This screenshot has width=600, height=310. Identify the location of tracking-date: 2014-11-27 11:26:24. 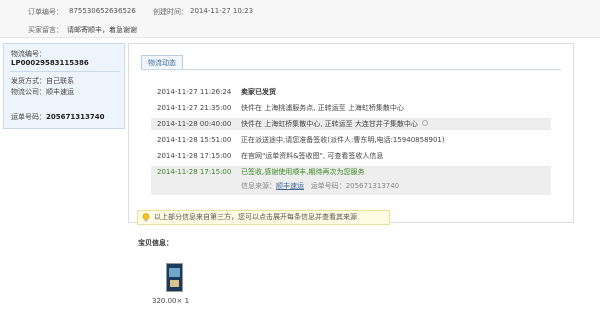
(194, 92).